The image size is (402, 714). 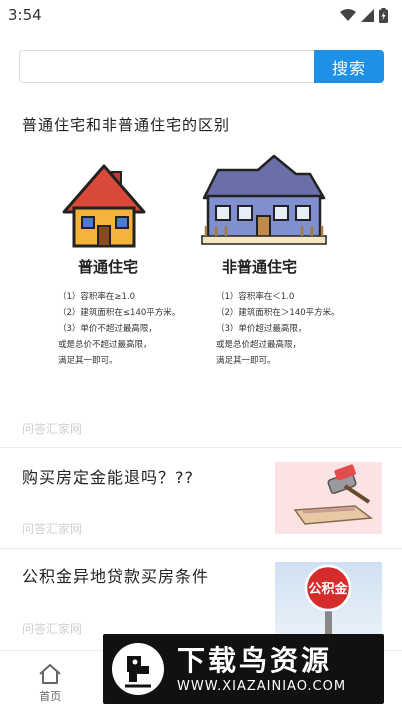 I want to click on news-item: 购买房定金能退吗？?? 问答汇家网, so click(x=201, y=498).